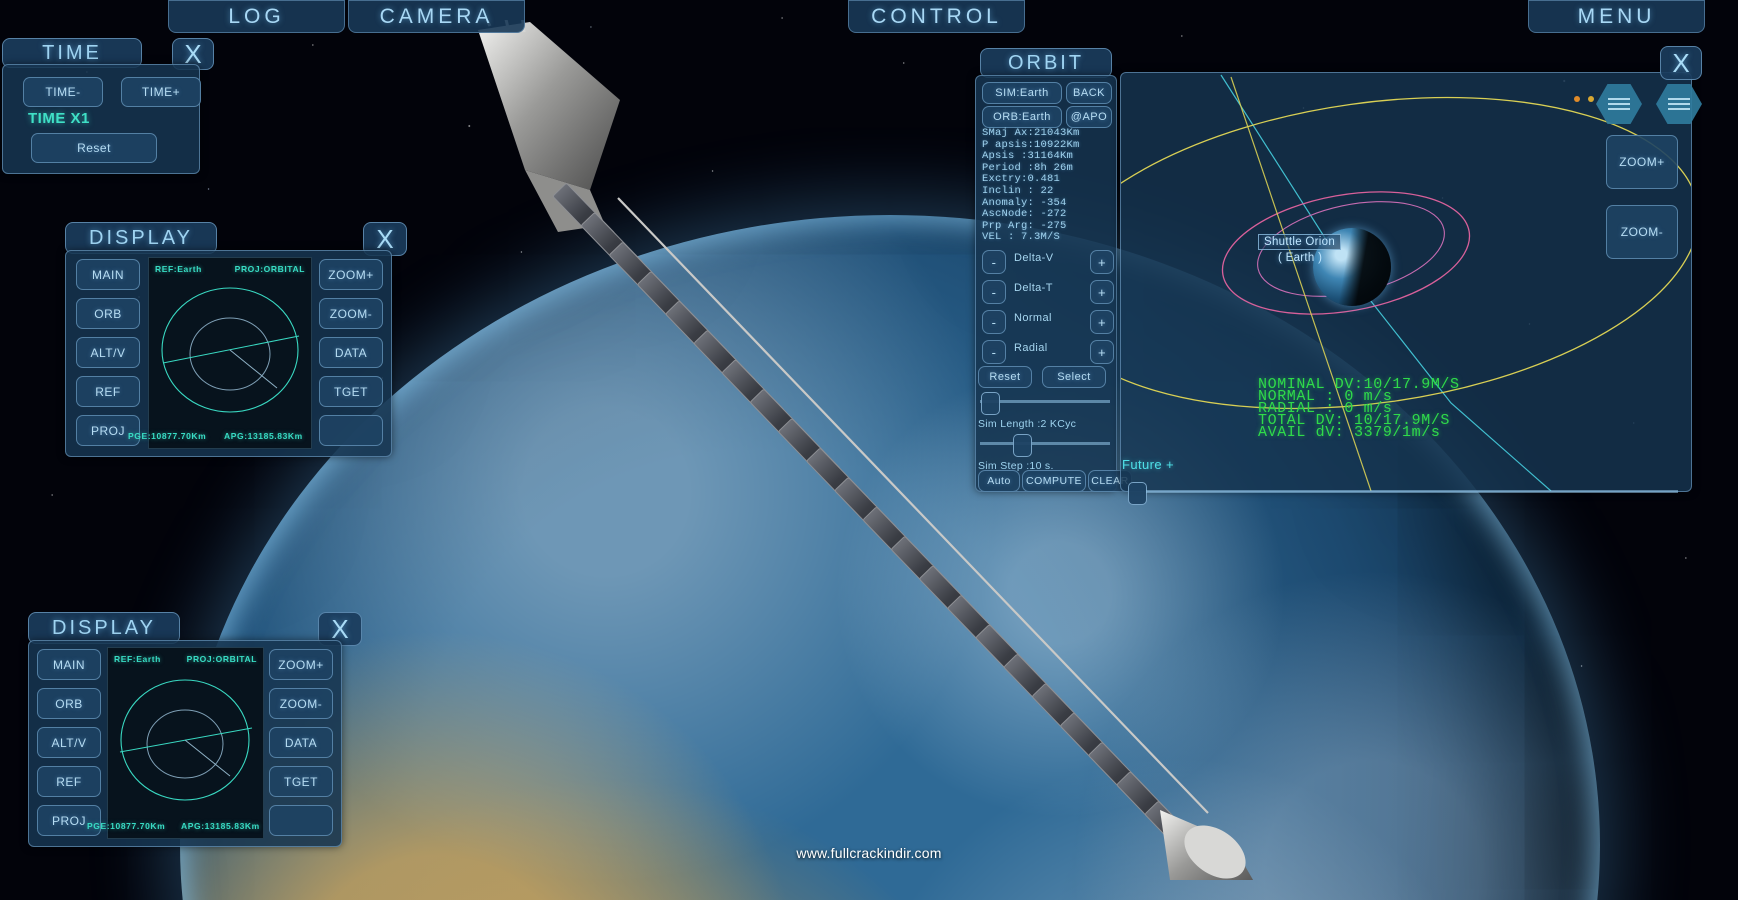  Describe the element at coordinates (1102, 292) in the screenshot. I see `orbit-deltat-plus-button: +` at that location.